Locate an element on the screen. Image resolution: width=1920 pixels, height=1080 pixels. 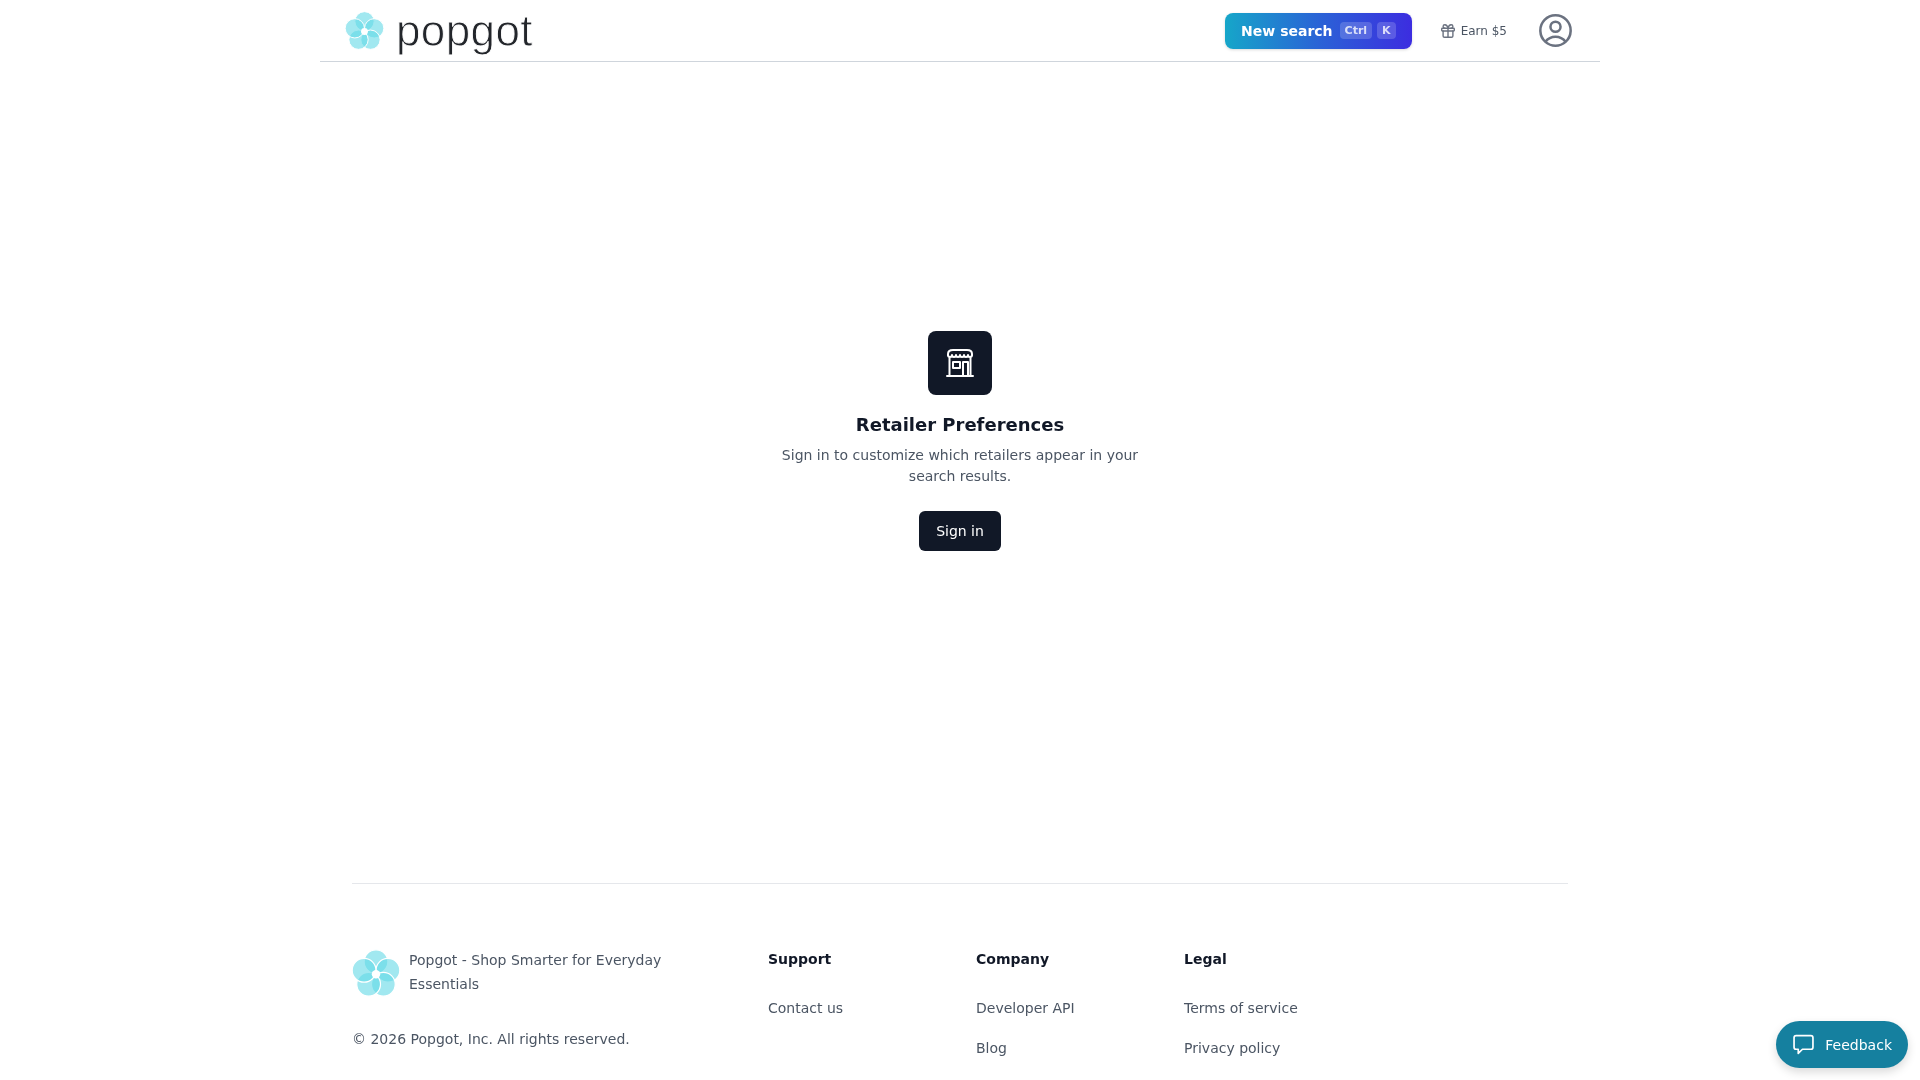
gift-icon is located at coordinates (1447, 30).